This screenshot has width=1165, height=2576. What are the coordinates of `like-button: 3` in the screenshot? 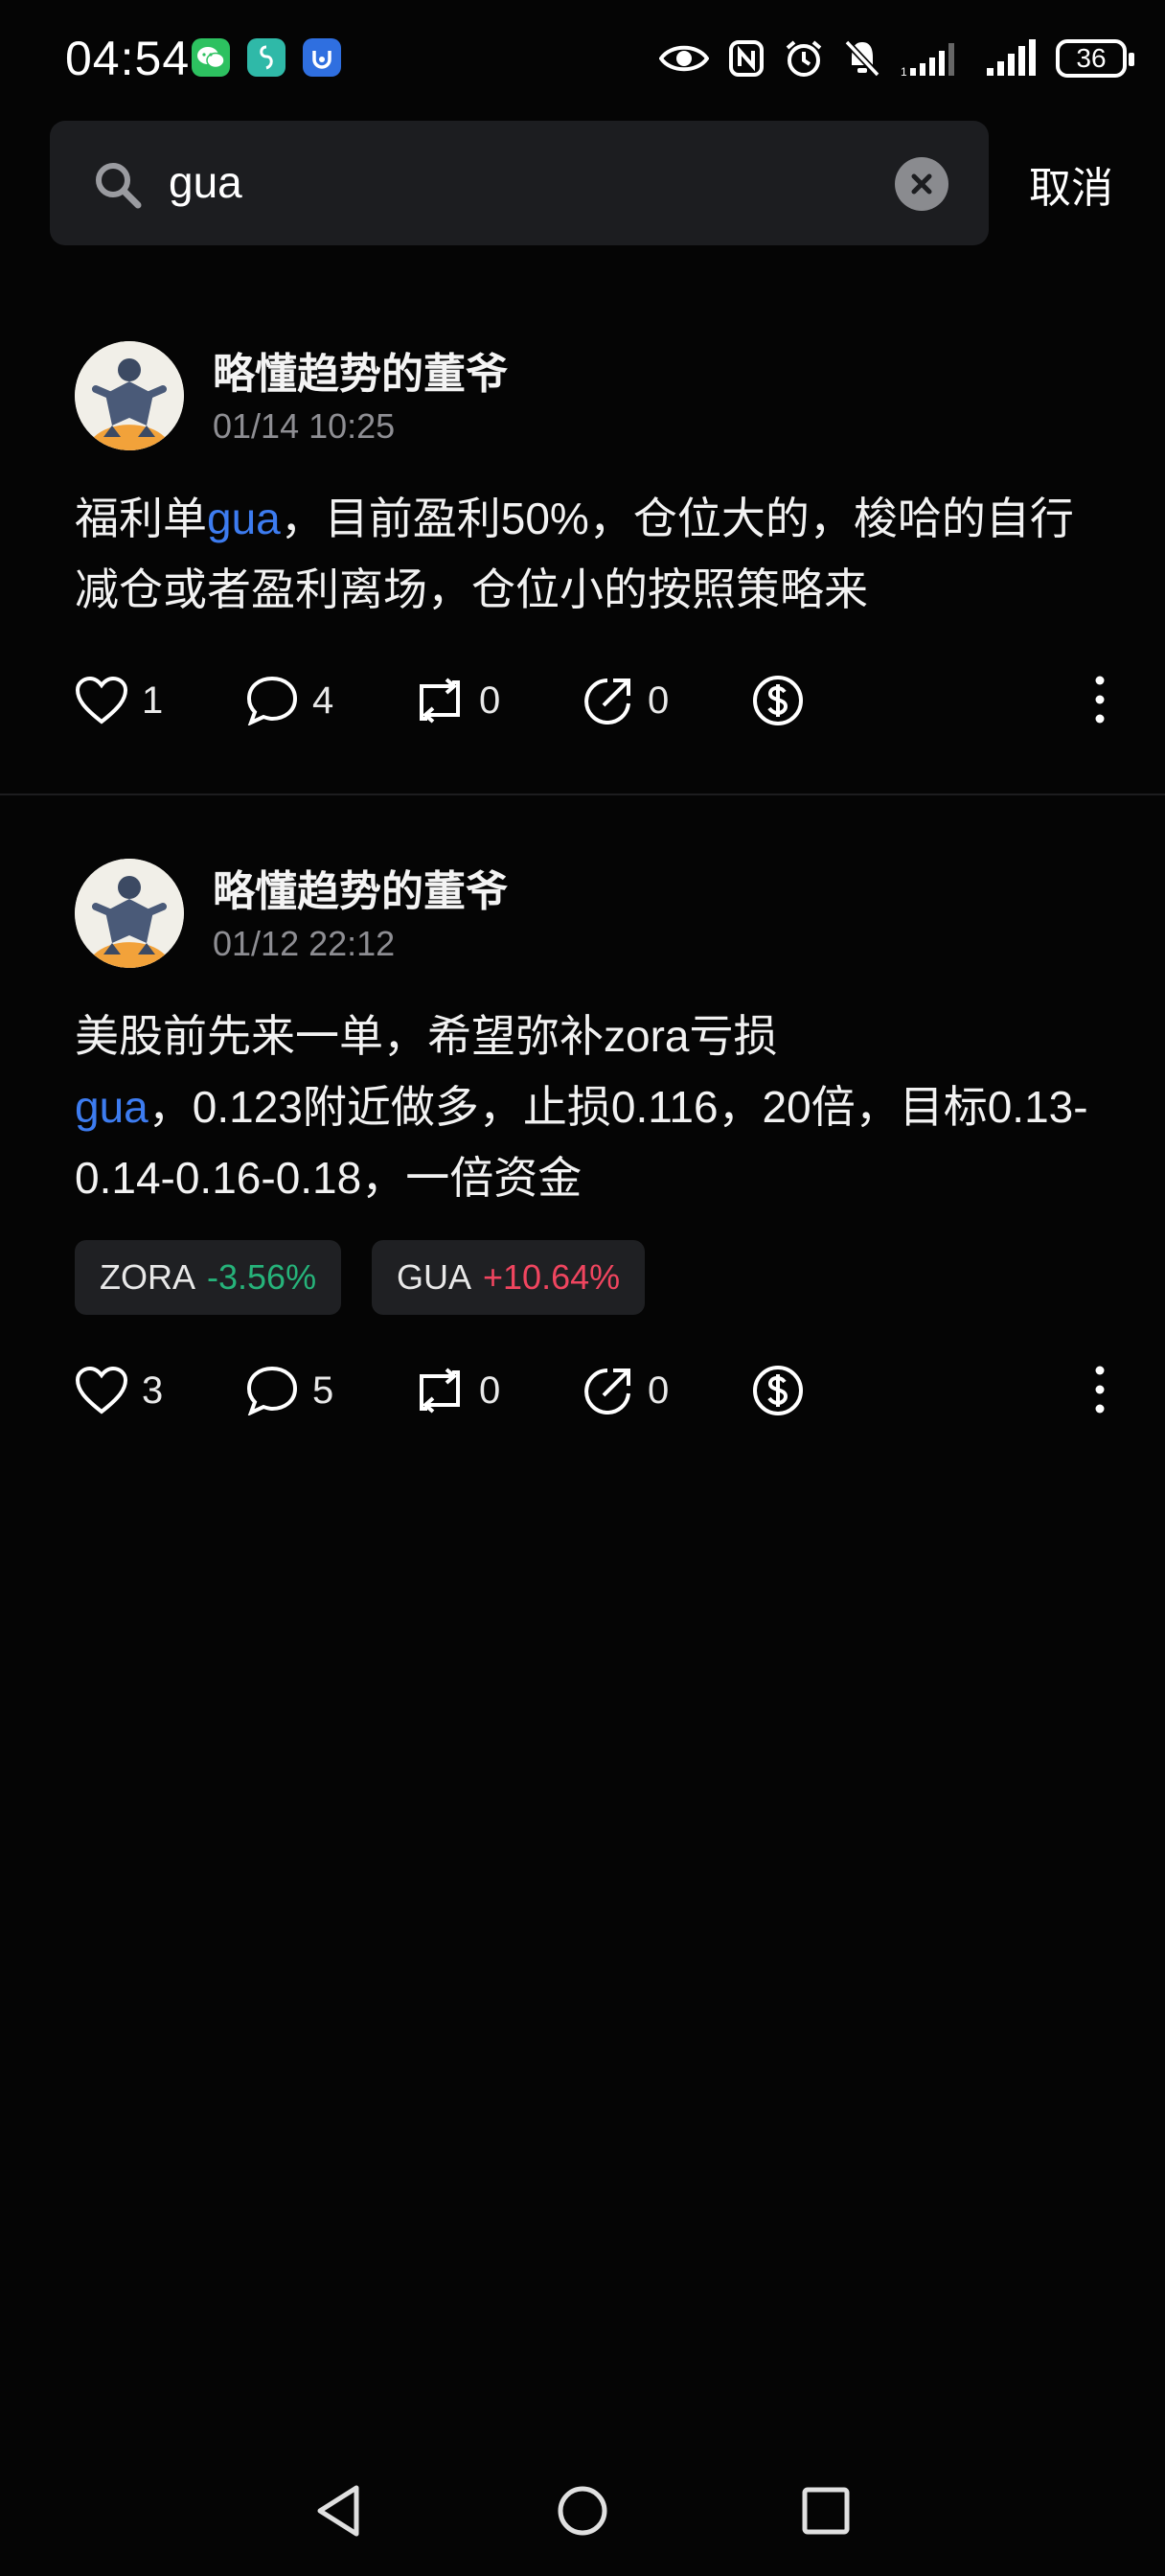 It's located at (119, 1390).